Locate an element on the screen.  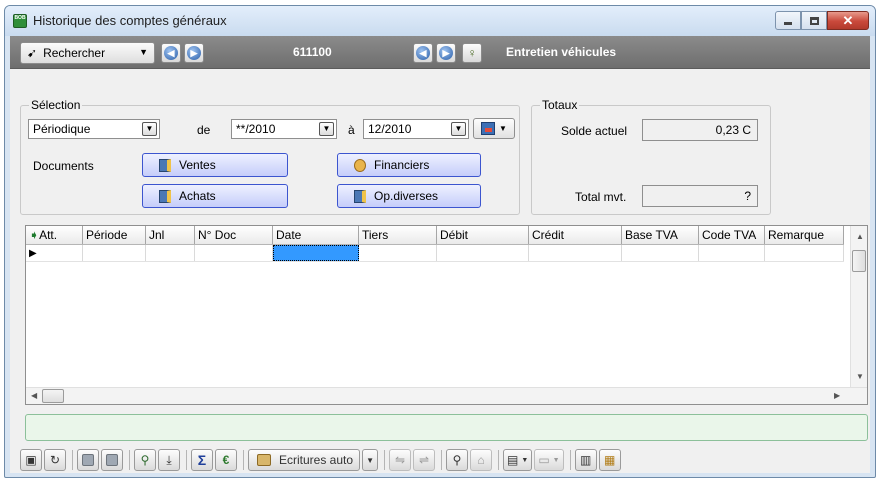
bottom-toolbar: ▣ ↻ ⚲ ⤓ Σ € Ecritures auto ▼ ⇋ ⇌ ⚲ ⌂ ▤▼ is located at coordinates (321, 460).